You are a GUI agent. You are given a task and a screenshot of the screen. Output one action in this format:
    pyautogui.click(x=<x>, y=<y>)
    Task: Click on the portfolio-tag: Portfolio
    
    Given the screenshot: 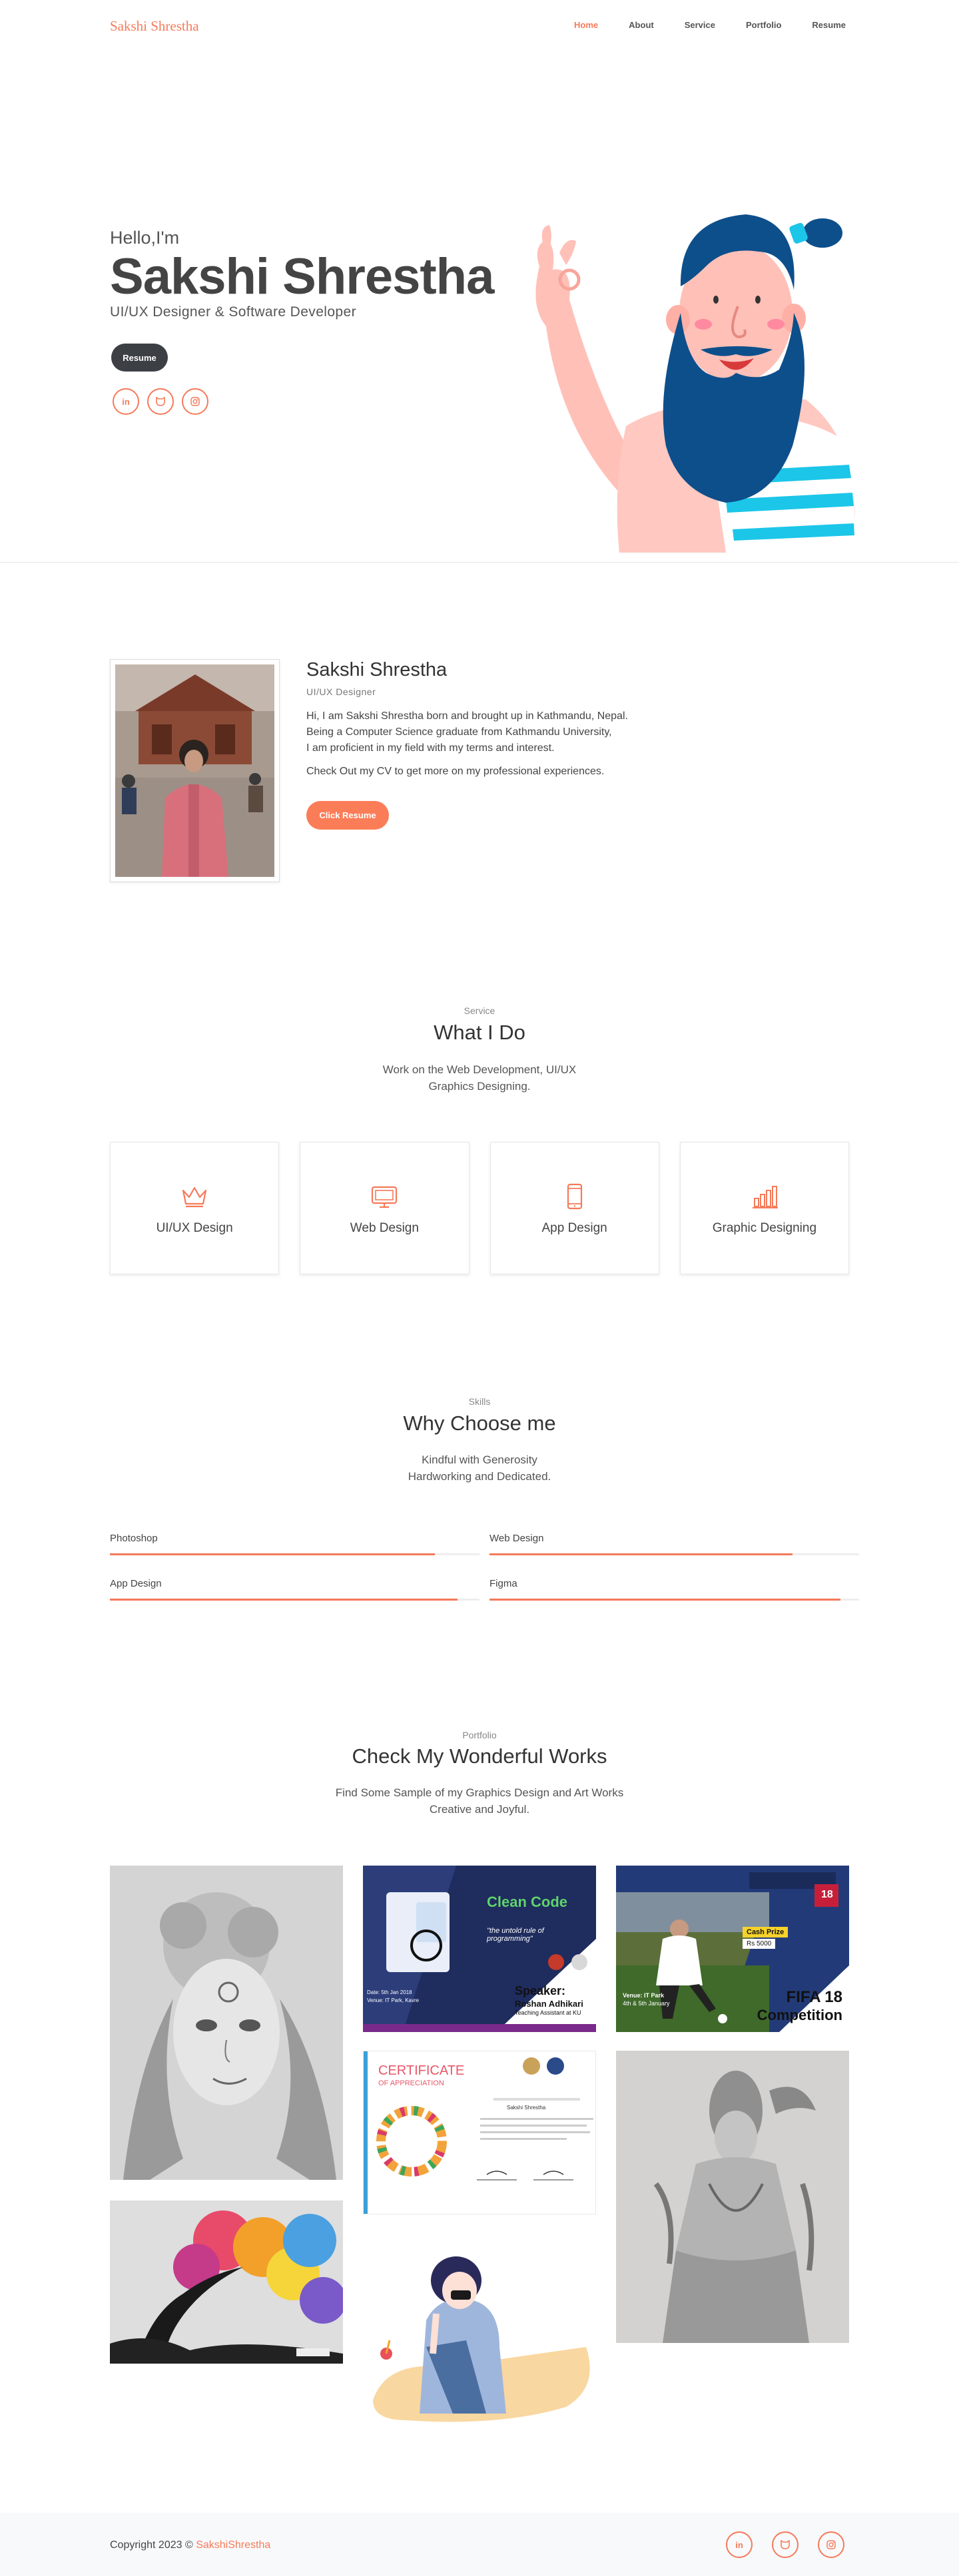 What is the action you would take?
    pyautogui.click(x=479, y=1735)
    